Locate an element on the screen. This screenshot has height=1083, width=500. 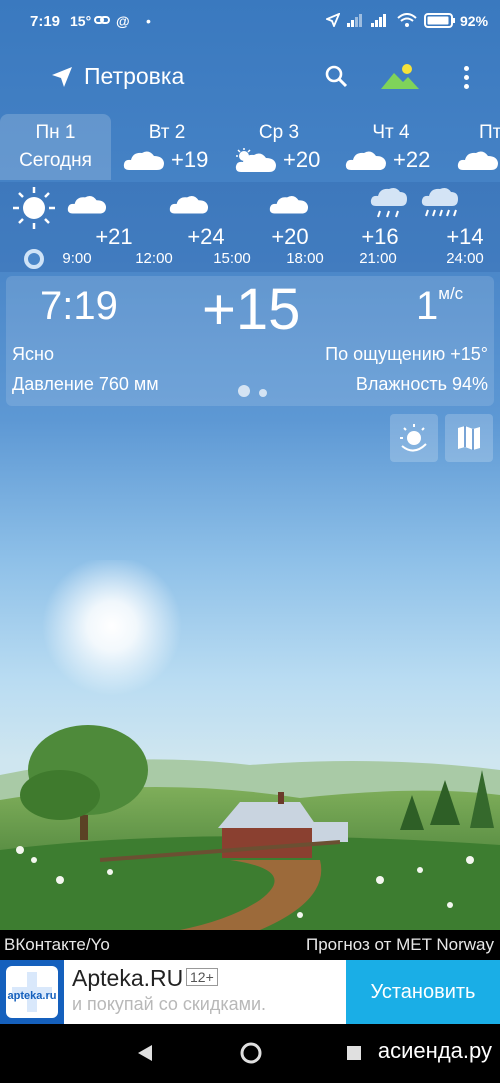
day-tab-fri: Пт is located at coordinates (473, 147).